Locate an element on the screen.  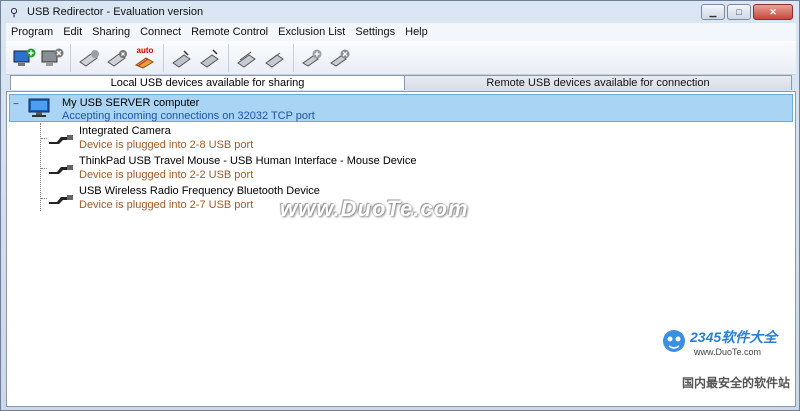
connect-all-button is located at coordinates (247, 58).